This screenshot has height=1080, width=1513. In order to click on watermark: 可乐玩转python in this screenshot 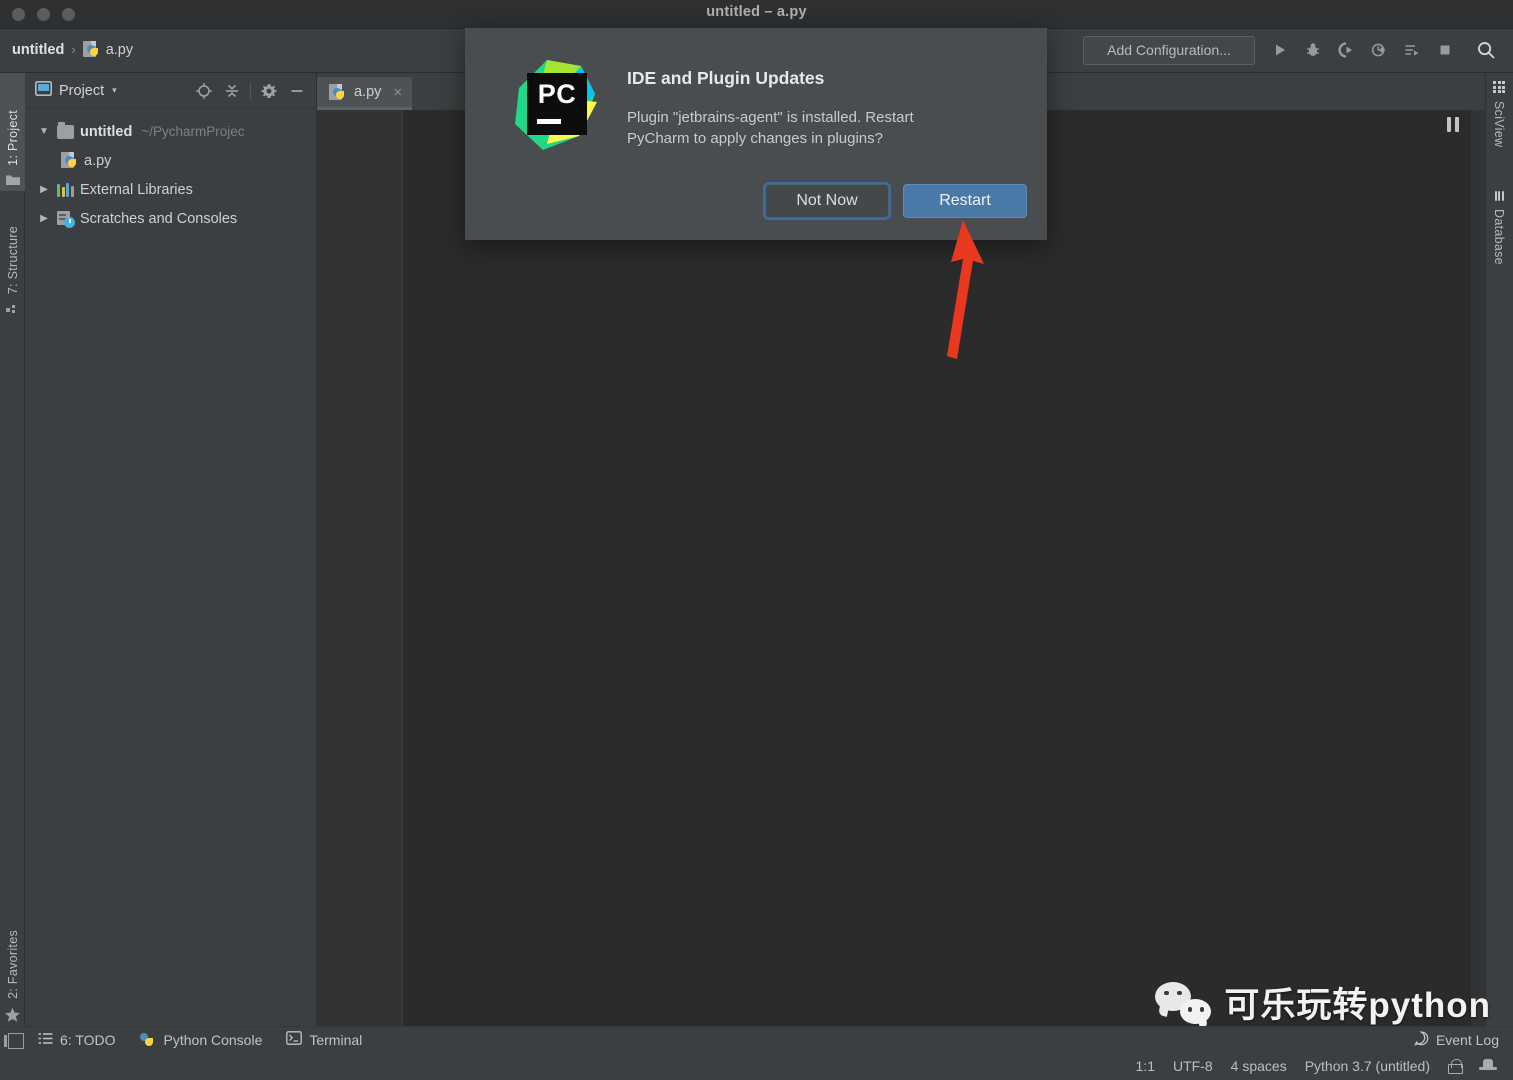, I will do `click(1323, 1002)`.